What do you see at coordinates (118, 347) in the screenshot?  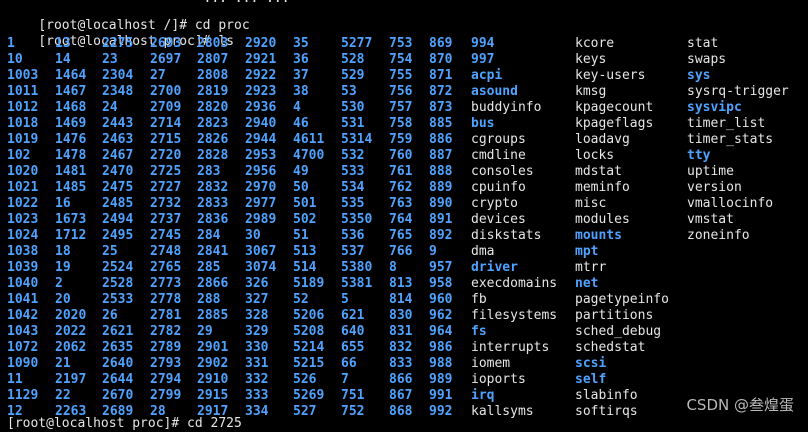 I see `ls-entry-directory: 2635` at bounding box center [118, 347].